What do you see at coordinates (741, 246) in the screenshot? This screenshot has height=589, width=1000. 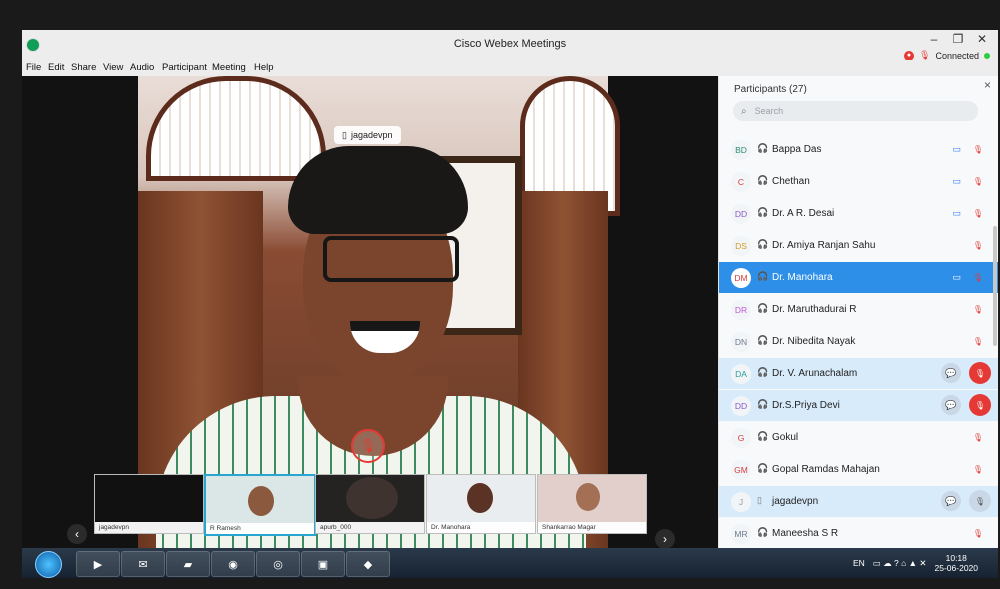 I see `avatar: DS` at bounding box center [741, 246].